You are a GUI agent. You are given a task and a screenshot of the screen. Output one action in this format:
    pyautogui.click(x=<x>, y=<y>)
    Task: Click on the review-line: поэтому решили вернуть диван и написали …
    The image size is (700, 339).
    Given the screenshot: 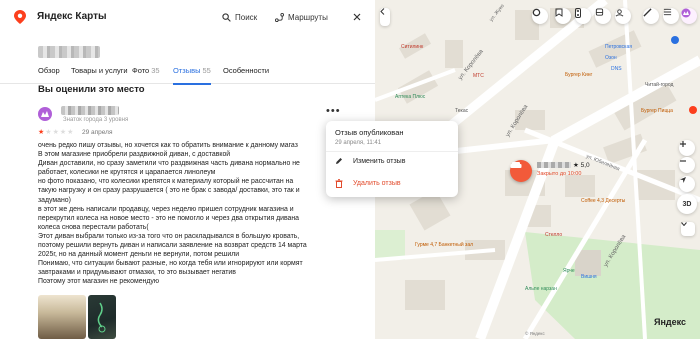 What is the action you would take?
    pyautogui.click(x=172, y=246)
    